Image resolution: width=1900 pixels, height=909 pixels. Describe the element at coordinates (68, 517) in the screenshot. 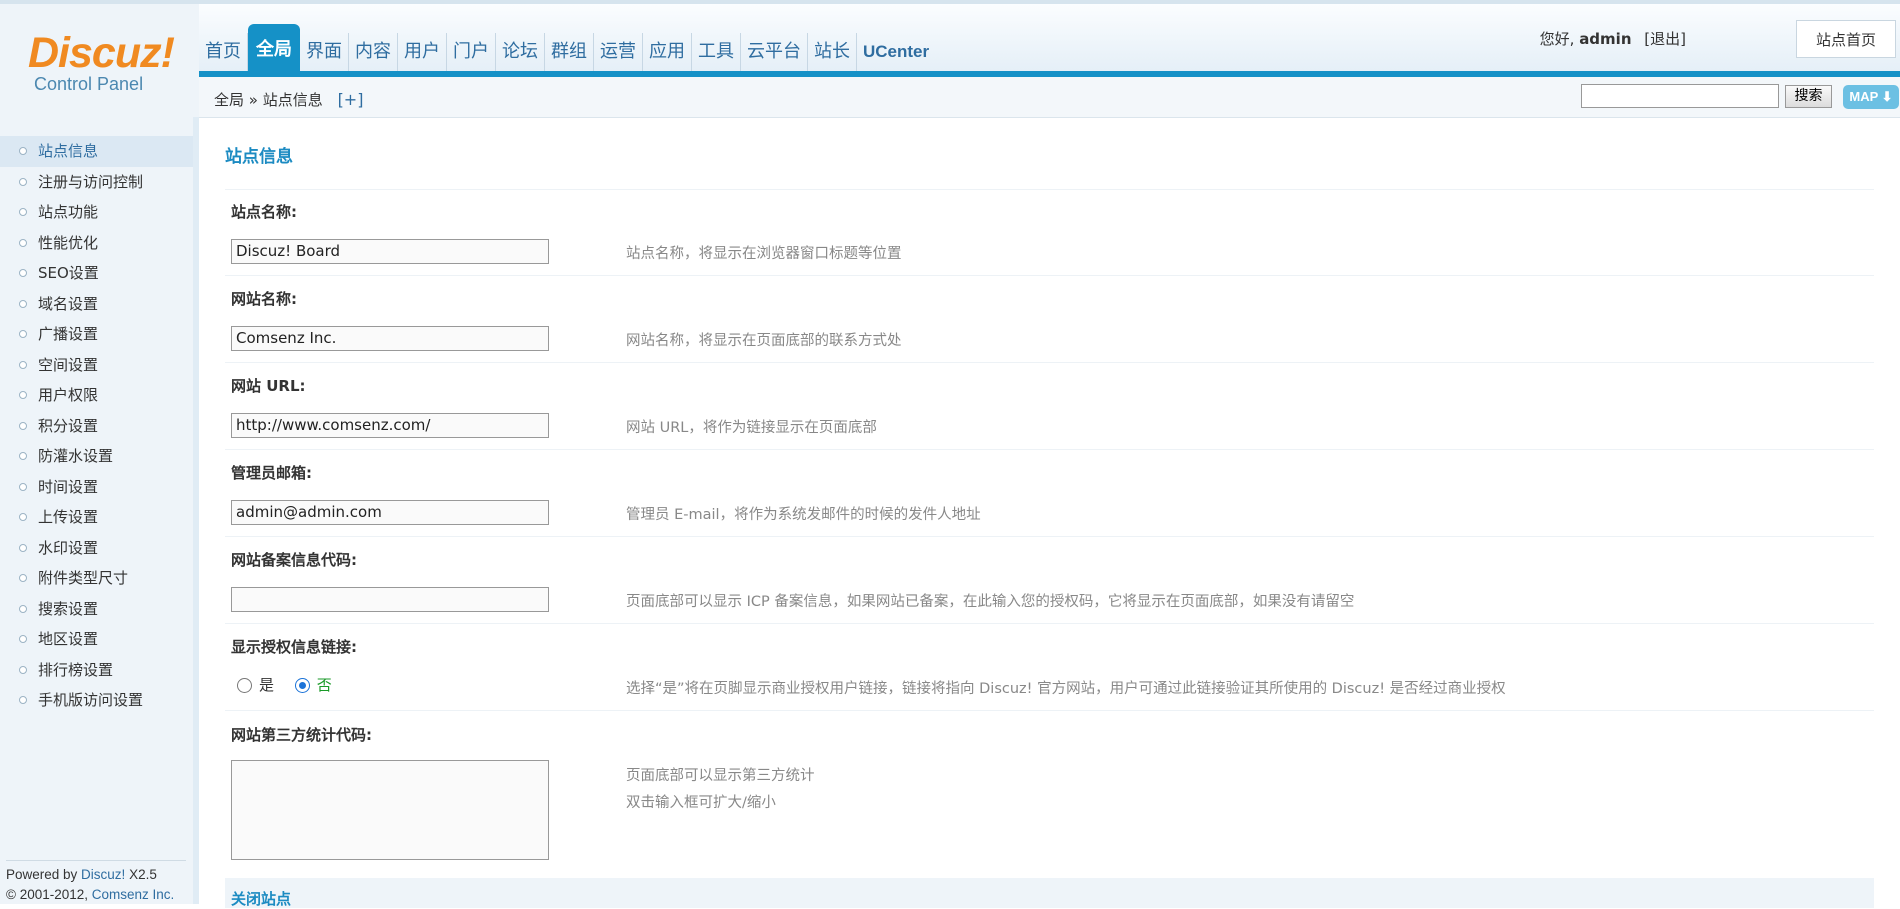

I see `sidebar-item-label: 上传设置` at that location.